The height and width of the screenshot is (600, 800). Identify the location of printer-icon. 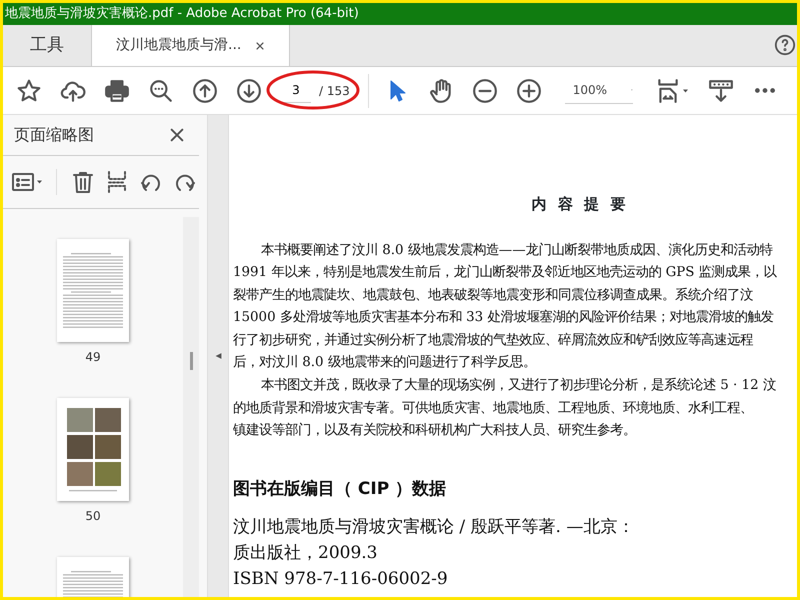
(117, 91).